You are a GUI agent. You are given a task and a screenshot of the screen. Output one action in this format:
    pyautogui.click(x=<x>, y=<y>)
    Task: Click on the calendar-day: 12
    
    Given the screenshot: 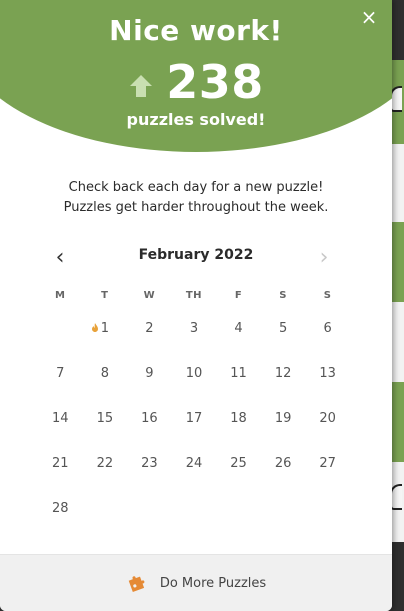 What is the action you would take?
    pyautogui.click(x=283, y=373)
    